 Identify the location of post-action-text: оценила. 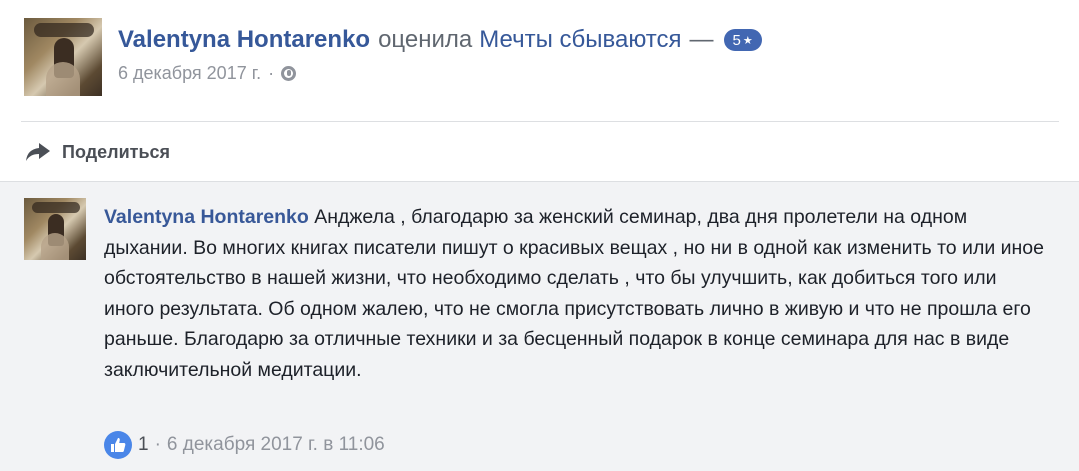
(425, 39).